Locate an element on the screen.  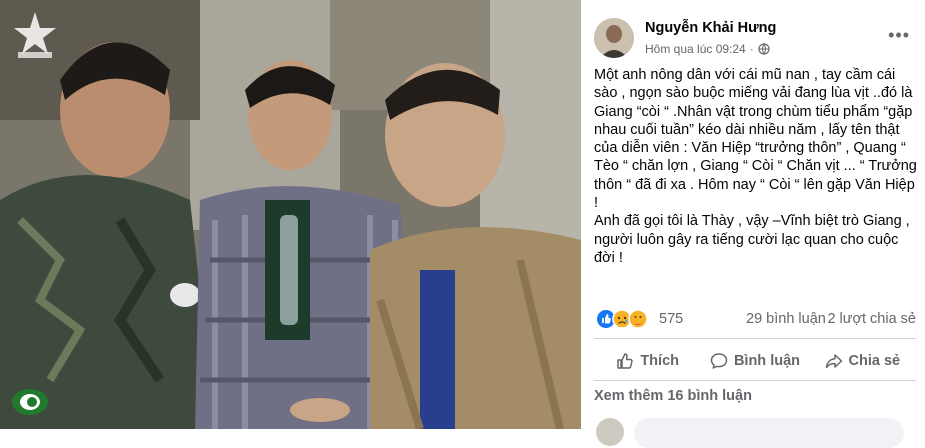
see-more-comments-link: Xem thêm 16 bình luận is located at coordinates (673, 396).